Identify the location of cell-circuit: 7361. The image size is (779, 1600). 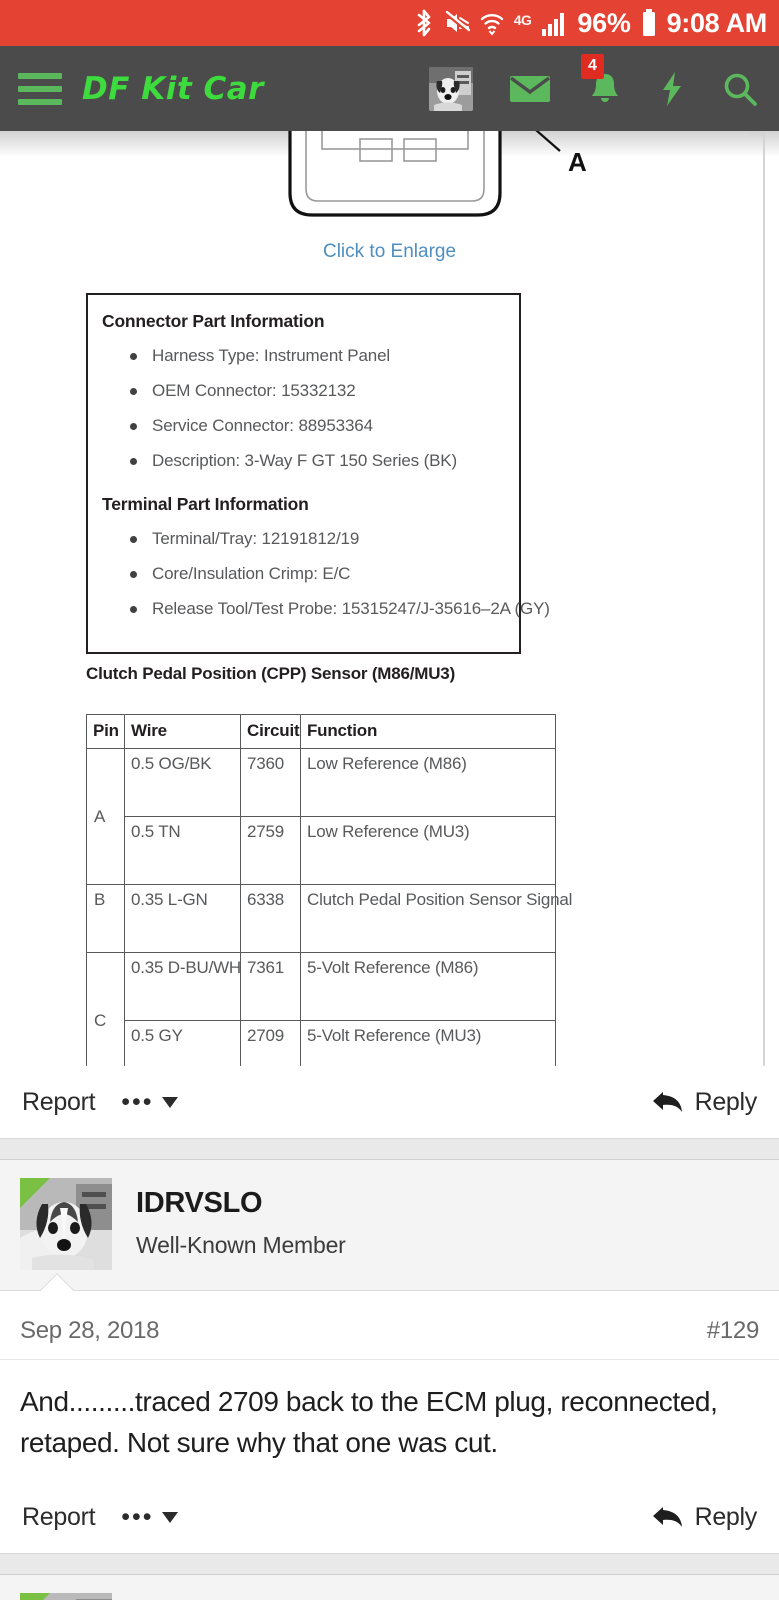
(270, 986).